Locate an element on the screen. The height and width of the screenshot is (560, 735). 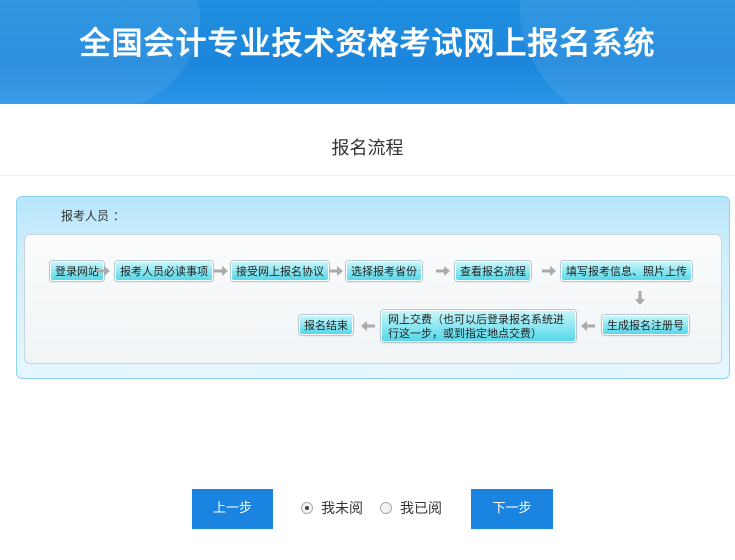
step-registration-end: 报名结束 is located at coordinates (326, 325).